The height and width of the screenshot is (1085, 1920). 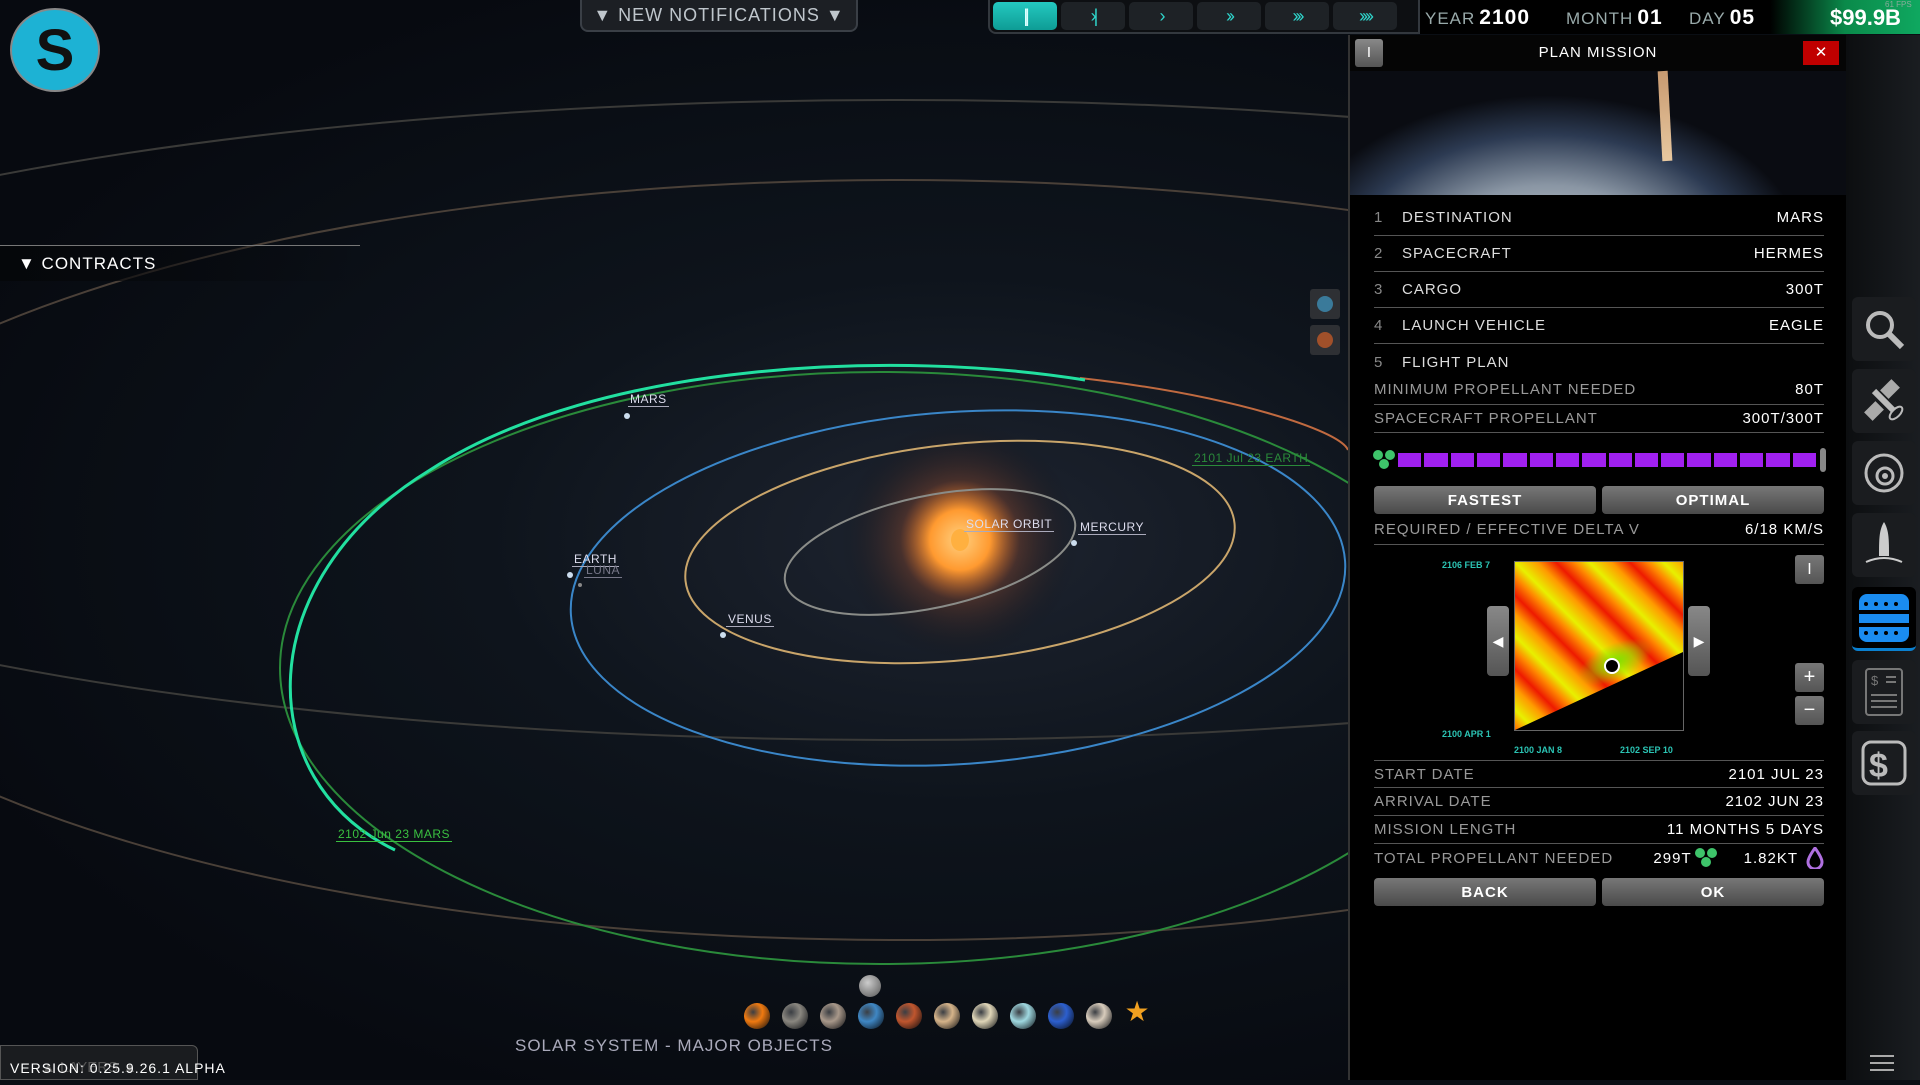 What do you see at coordinates (1614, 17) in the screenshot?
I see `month-display: MONTH 01` at bounding box center [1614, 17].